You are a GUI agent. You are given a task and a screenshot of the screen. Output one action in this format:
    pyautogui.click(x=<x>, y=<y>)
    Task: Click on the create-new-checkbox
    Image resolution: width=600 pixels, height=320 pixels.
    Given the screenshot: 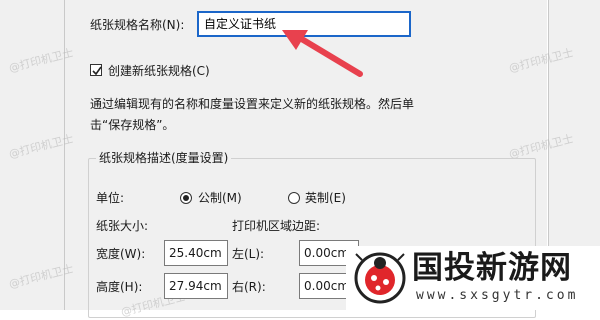 What is the action you would take?
    pyautogui.click(x=96, y=70)
    